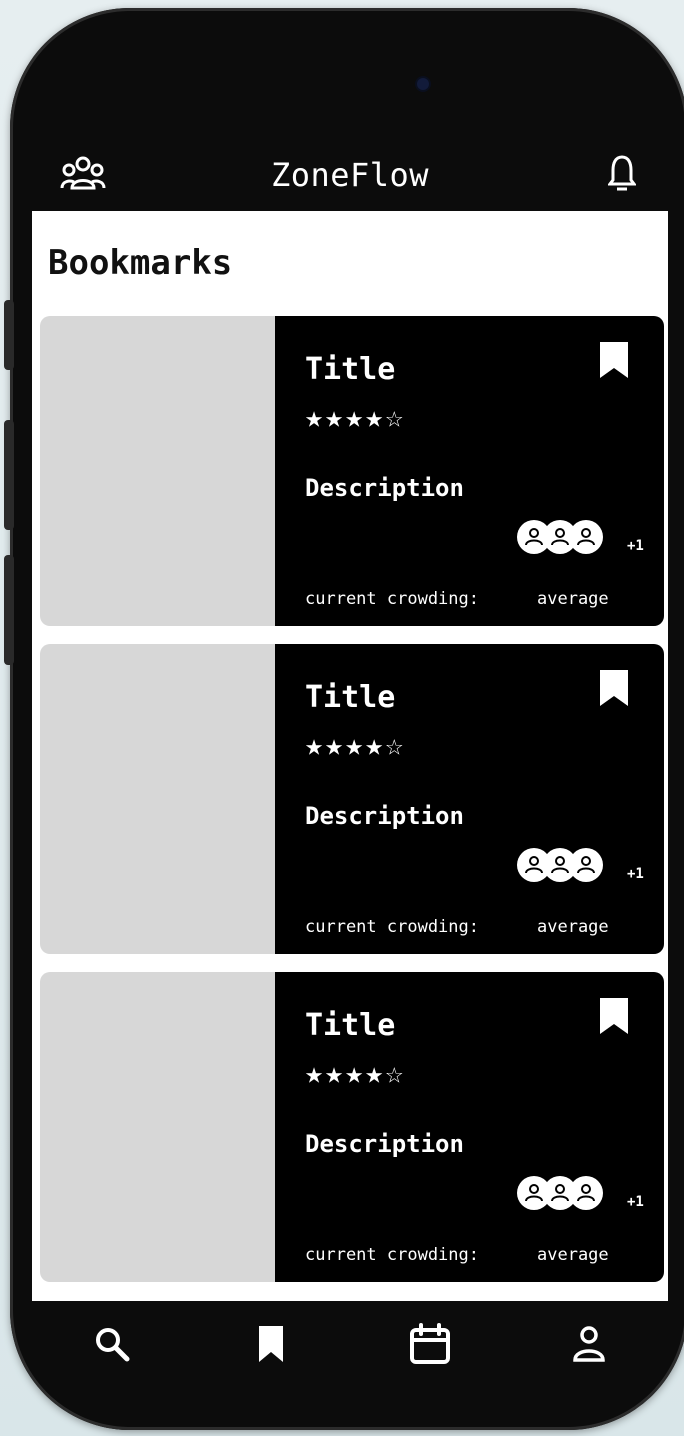 The width and height of the screenshot is (684, 1436). What do you see at coordinates (140, 263) in the screenshot?
I see `page-title: Bookmarks` at bounding box center [140, 263].